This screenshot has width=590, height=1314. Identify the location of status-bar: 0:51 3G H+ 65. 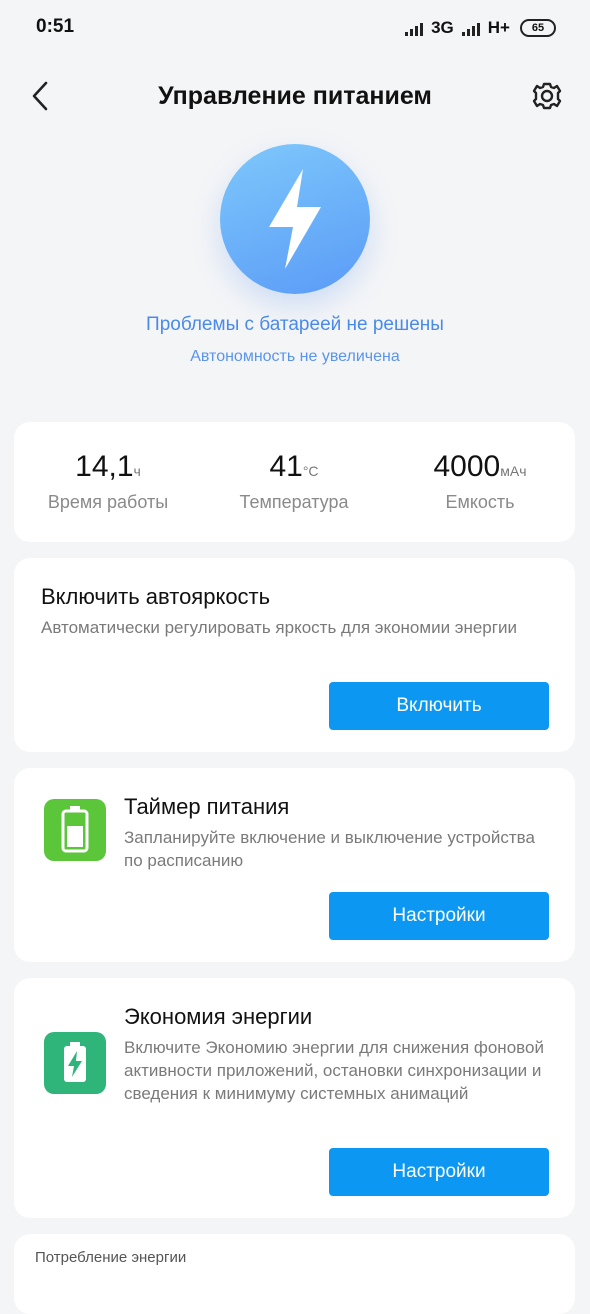
(295, 28).